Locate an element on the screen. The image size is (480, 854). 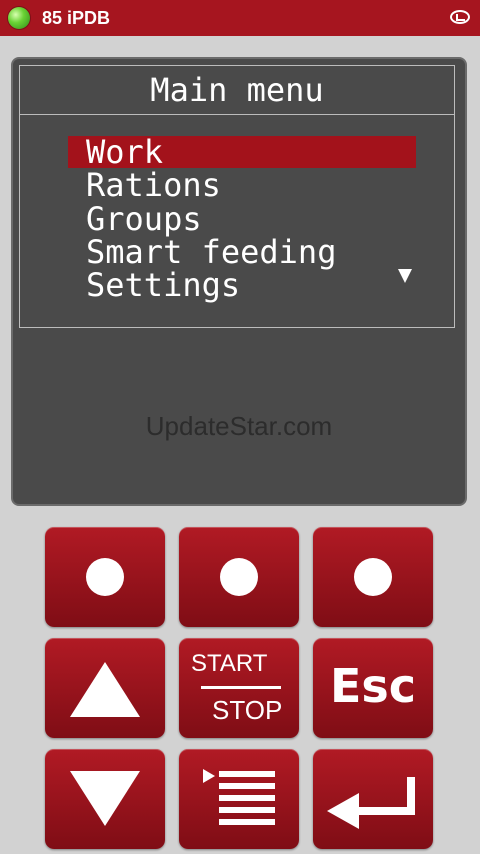
menu-title-box: Main menu is located at coordinates (237, 90).